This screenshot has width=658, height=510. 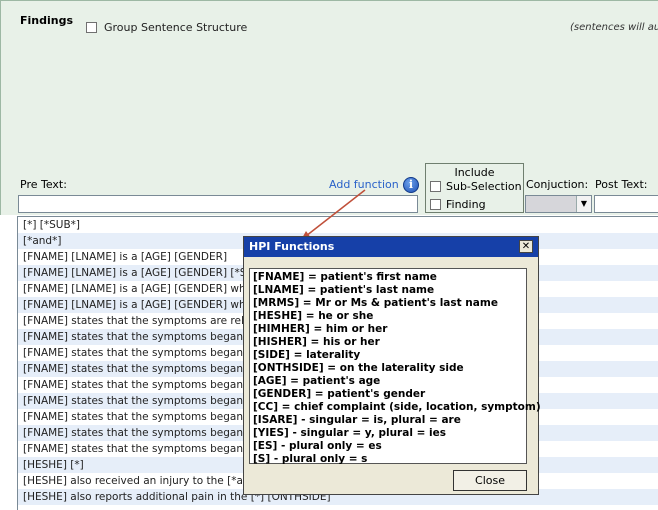 What do you see at coordinates (218, 204) in the screenshot?
I see `pretext-input` at bounding box center [218, 204].